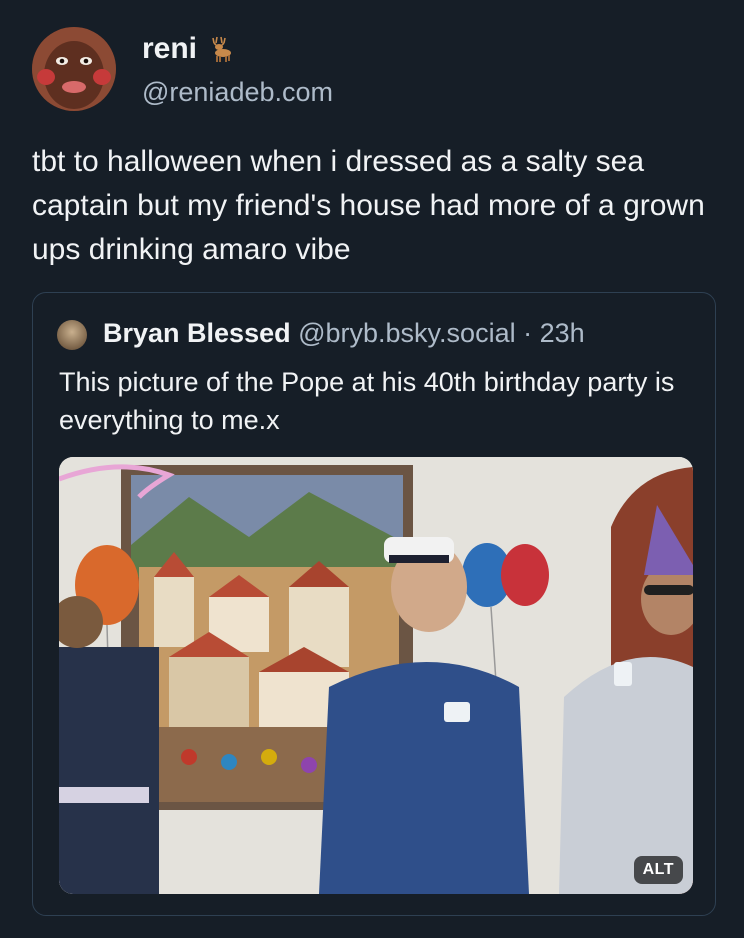  I want to click on quoted-author-name: Bryan Blessed, so click(197, 333).